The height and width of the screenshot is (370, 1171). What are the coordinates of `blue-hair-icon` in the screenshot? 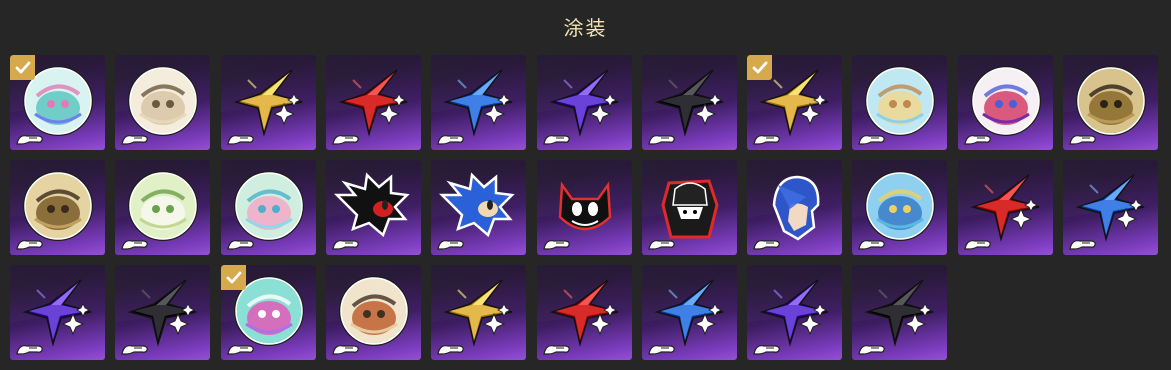 It's located at (796, 208).